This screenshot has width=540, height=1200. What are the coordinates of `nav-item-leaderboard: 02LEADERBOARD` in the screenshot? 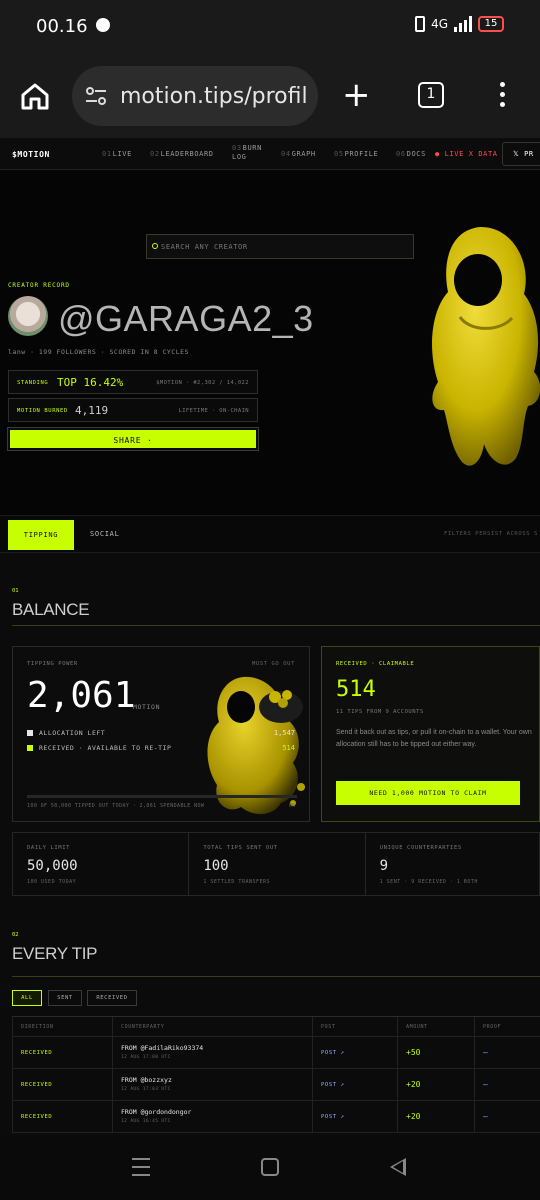 It's located at (182, 154).